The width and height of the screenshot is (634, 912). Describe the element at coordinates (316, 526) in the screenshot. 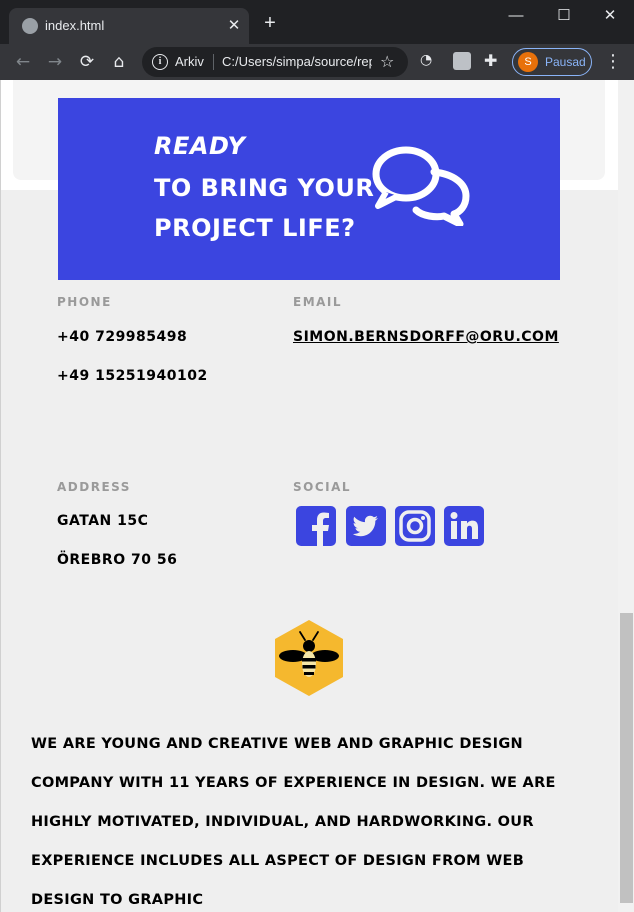

I see `facebook-icon` at that location.